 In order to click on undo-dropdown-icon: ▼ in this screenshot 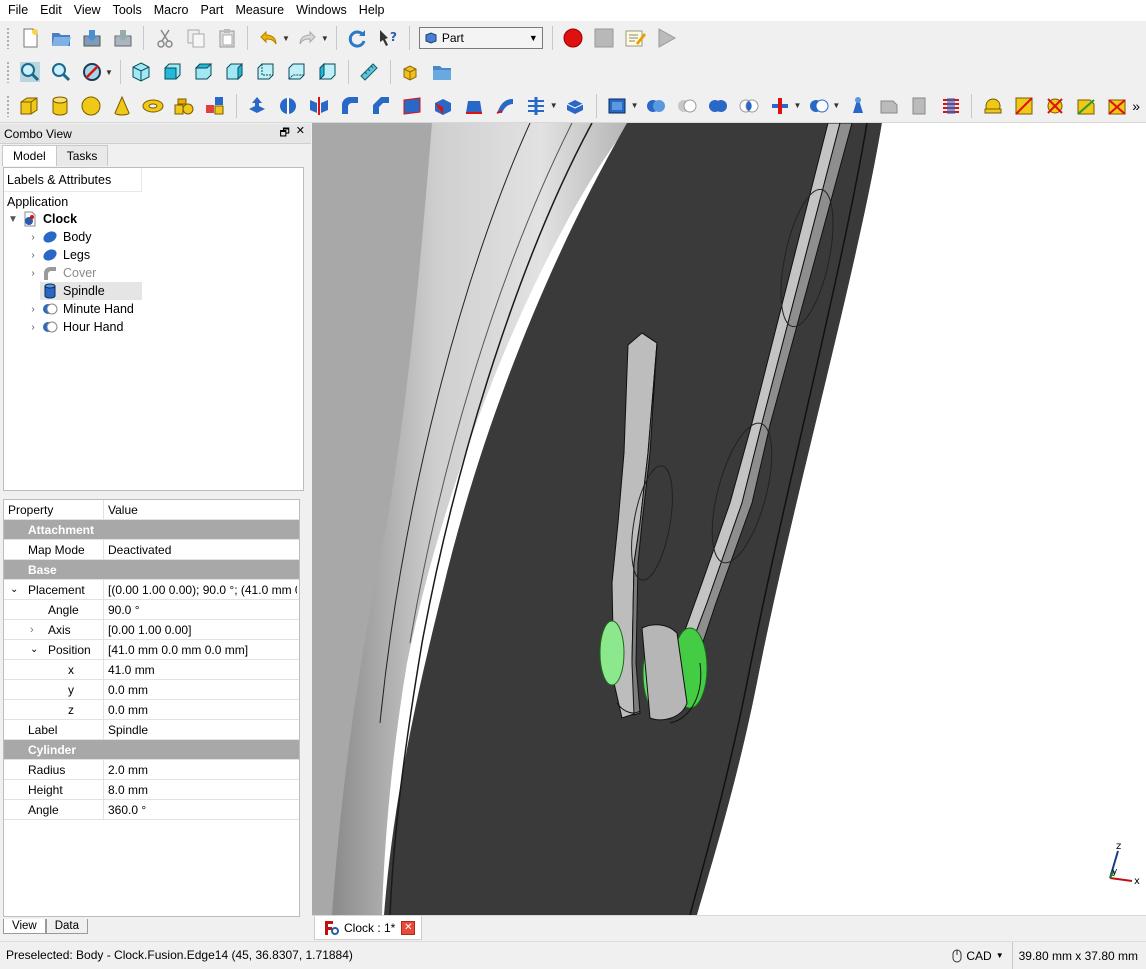, I will do `click(286, 38)`.